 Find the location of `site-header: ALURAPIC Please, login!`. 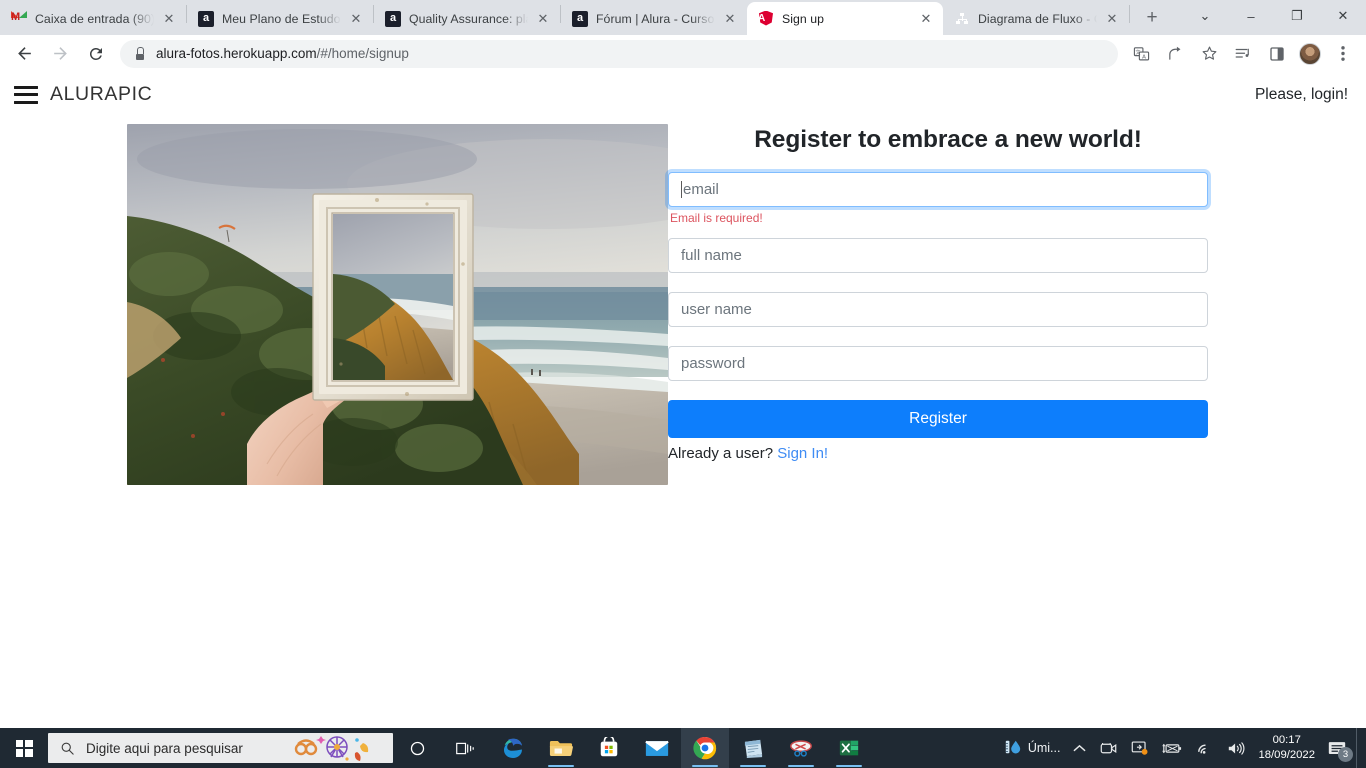

site-header: ALURAPIC Please, login! is located at coordinates (683, 95).